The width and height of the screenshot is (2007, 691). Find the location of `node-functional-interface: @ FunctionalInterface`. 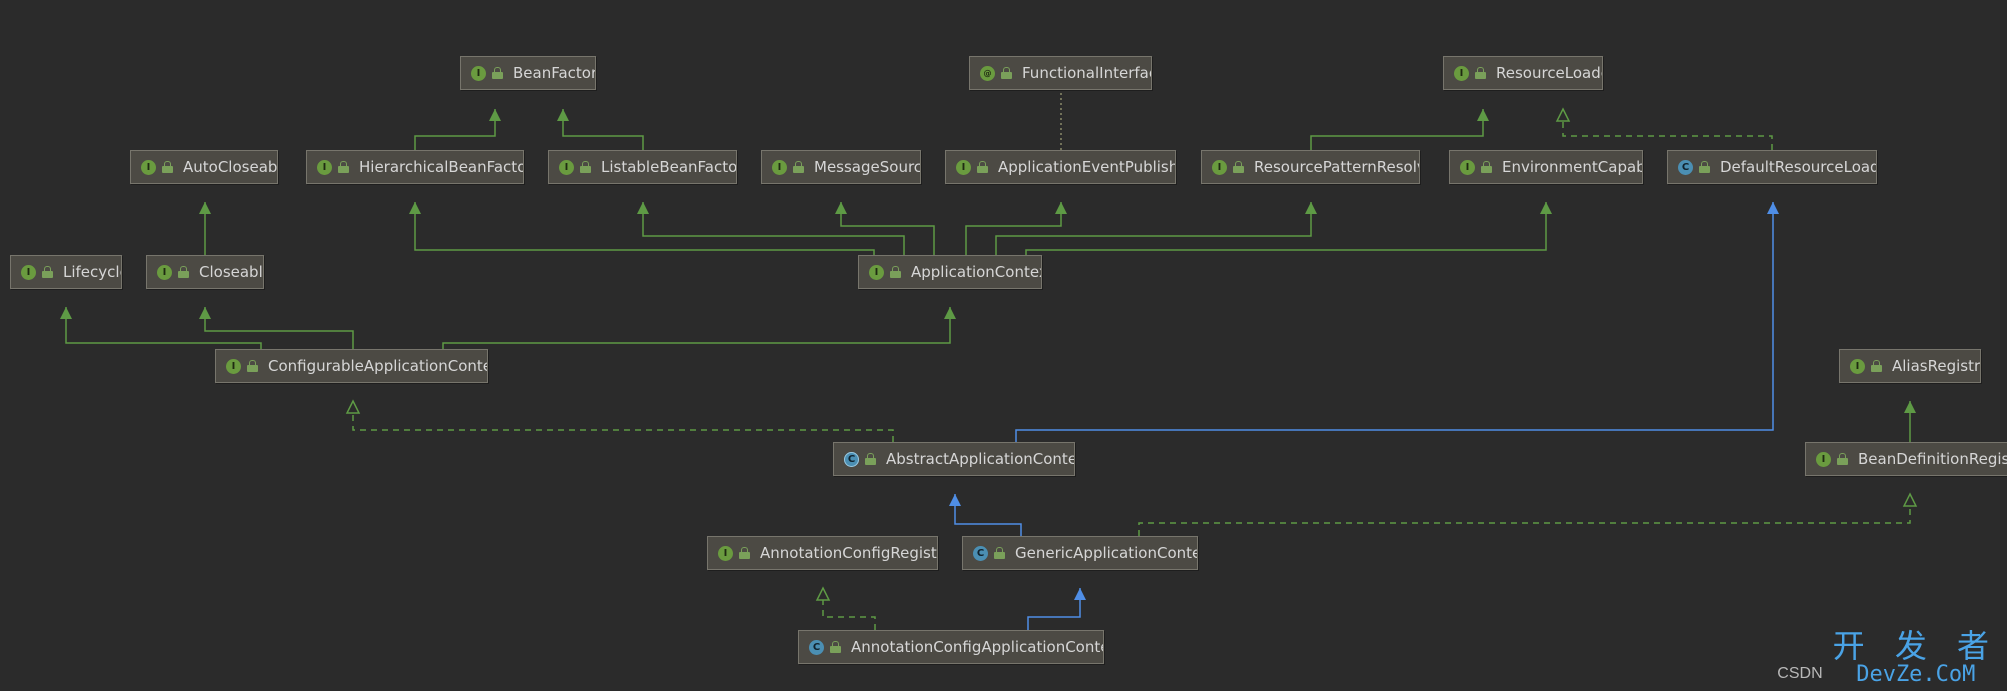

node-functional-interface: @ FunctionalInterface is located at coordinates (1060, 73).